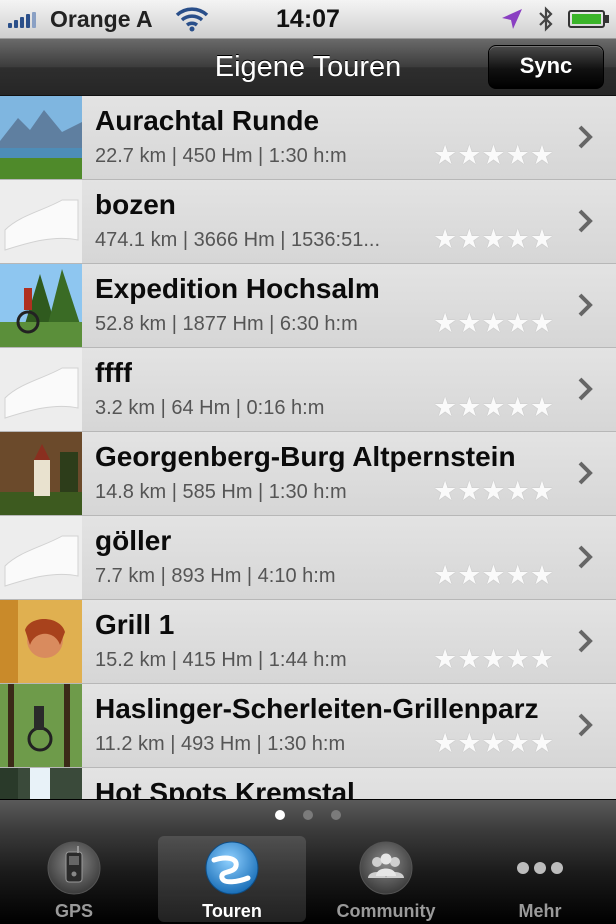  Describe the element at coordinates (74, 868) in the screenshot. I see `phone-gps-icon` at that location.